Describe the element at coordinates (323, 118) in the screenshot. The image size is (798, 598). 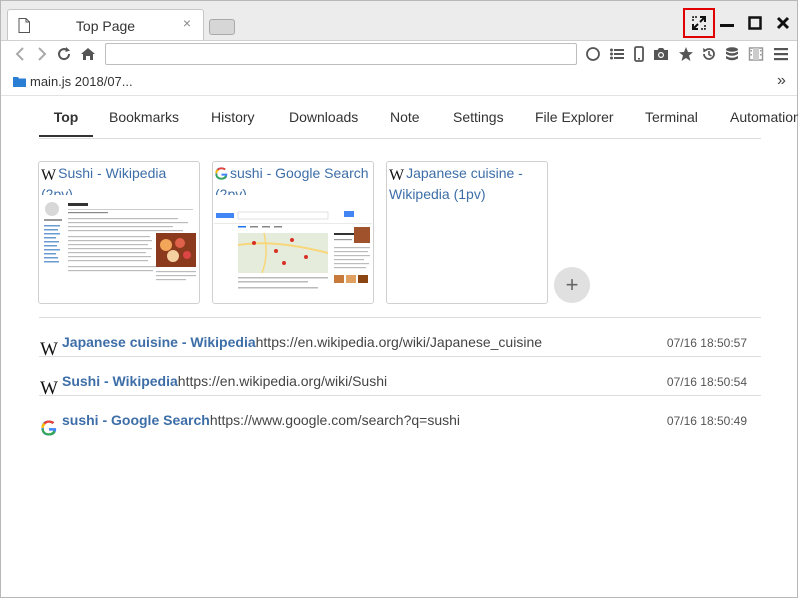
I see `tab-downloads: Downloads` at that location.